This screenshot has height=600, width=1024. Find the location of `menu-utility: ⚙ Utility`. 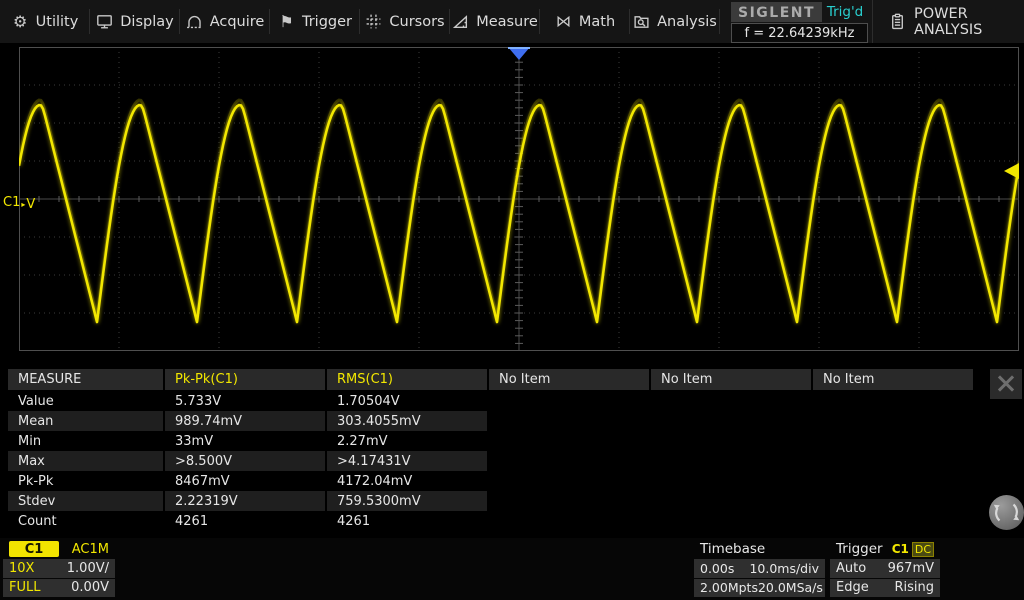

menu-utility: ⚙ Utility is located at coordinates (45, 21).